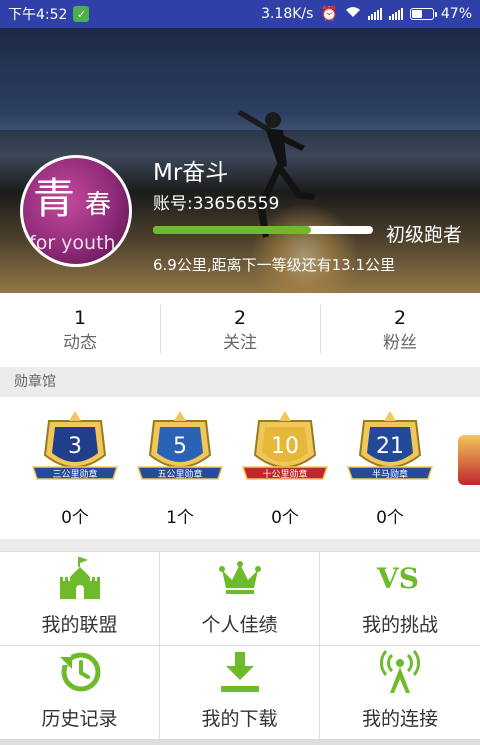 This screenshot has height=745, width=480. I want to click on medal-item: 21 半马勋章 0个, so click(390, 467).